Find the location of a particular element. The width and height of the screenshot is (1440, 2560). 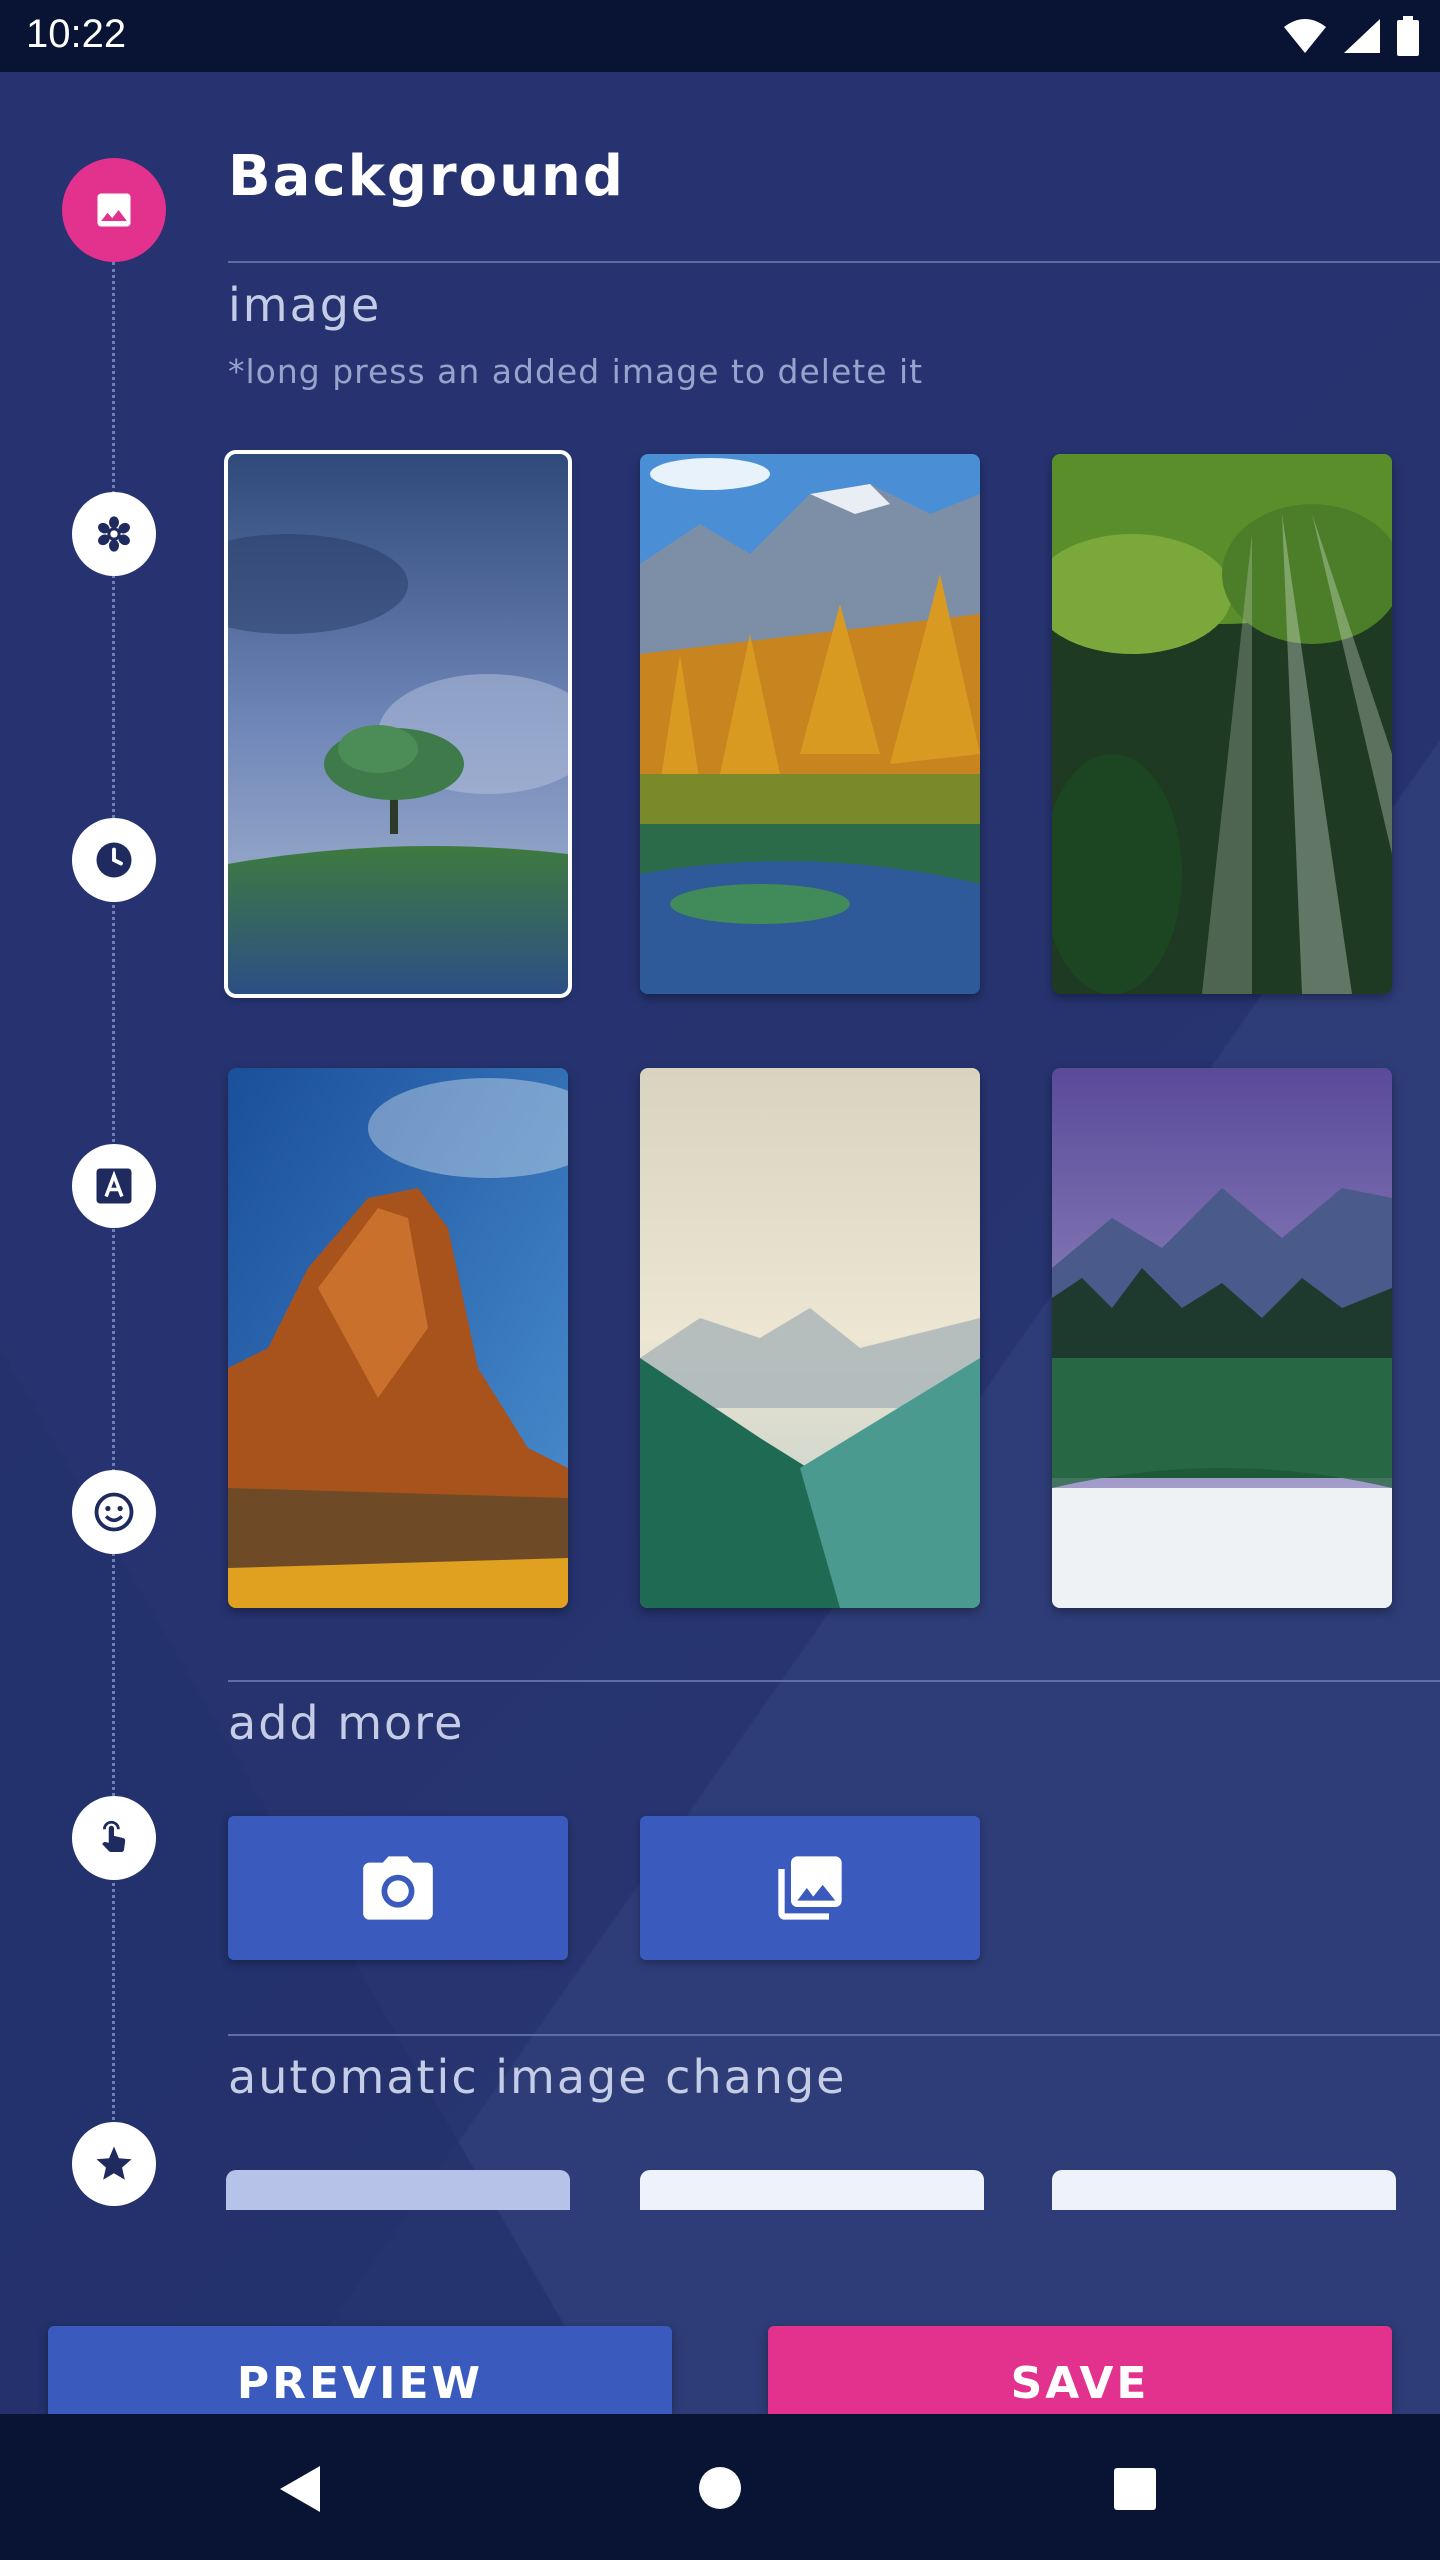

wifi-icon is located at coordinates (1305, 36).